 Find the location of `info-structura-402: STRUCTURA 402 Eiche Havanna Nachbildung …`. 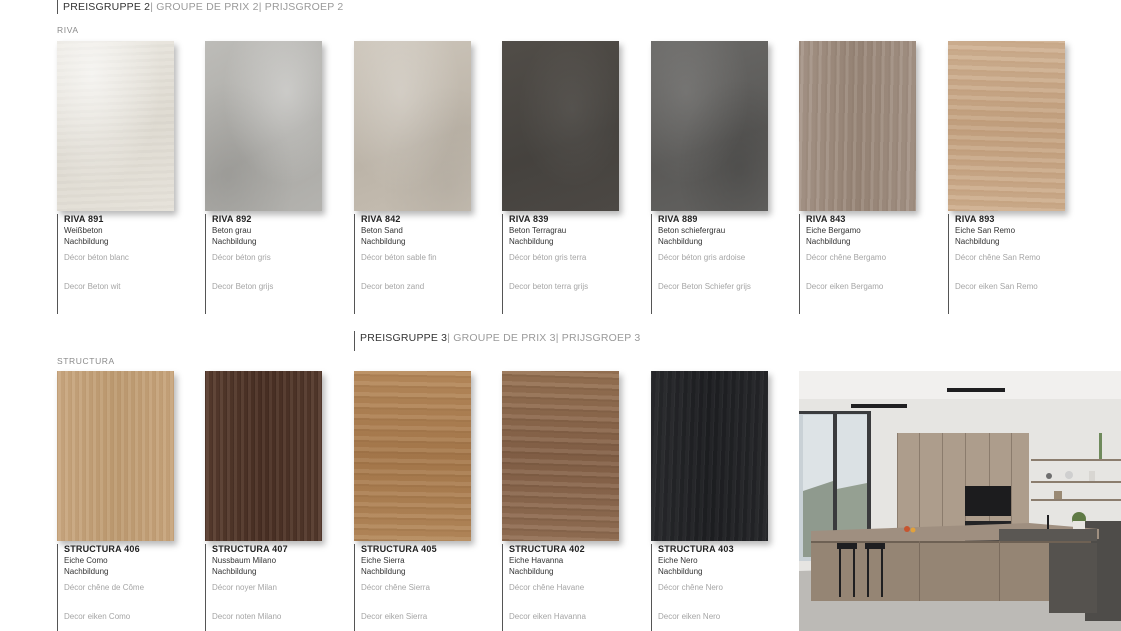

info-structura-402: STRUCTURA 402 Eiche Havanna Nachbildung … is located at coordinates (559, 587).